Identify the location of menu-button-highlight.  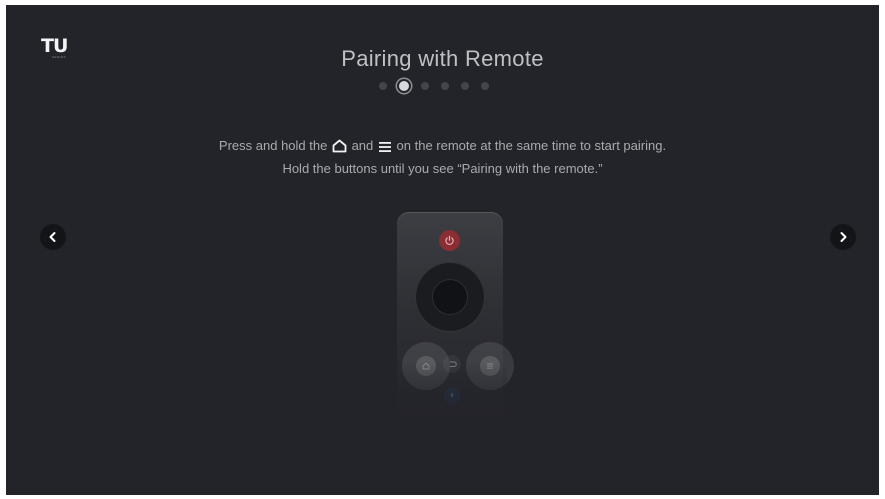
(490, 366).